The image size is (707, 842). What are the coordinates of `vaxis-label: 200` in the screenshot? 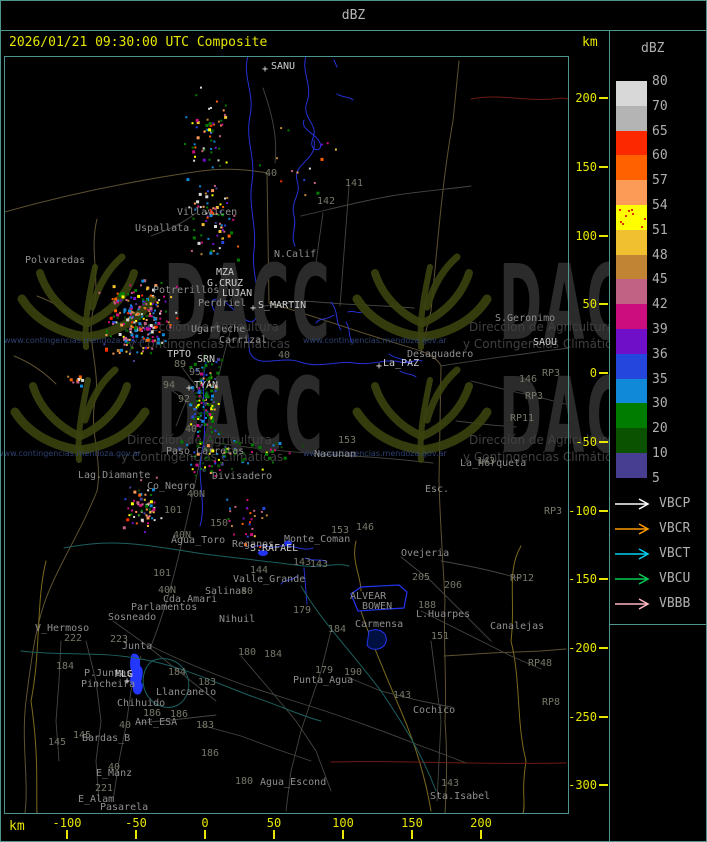 It's located at (586, 98).